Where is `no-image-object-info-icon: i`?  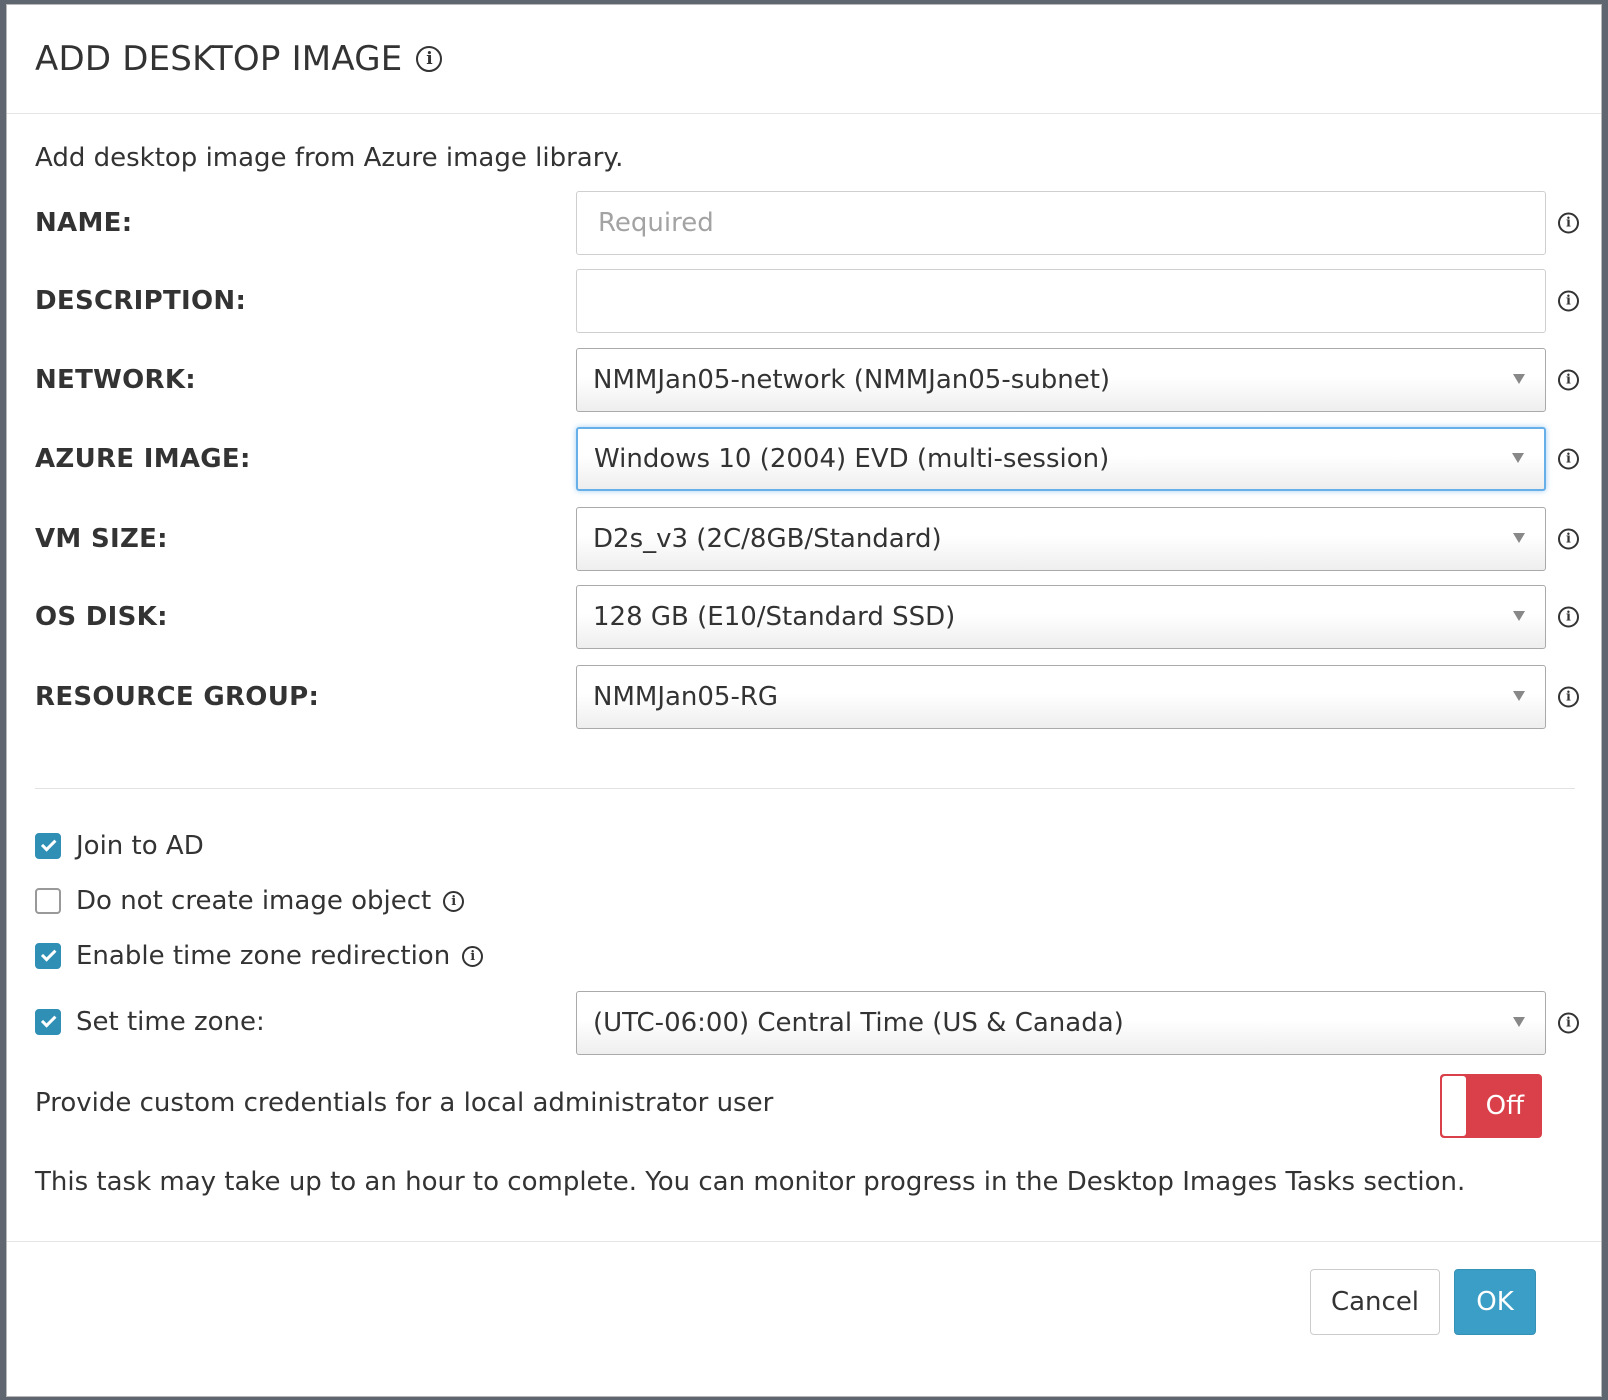 no-image-object-info-icon: i is located at coordinates (454, 901).